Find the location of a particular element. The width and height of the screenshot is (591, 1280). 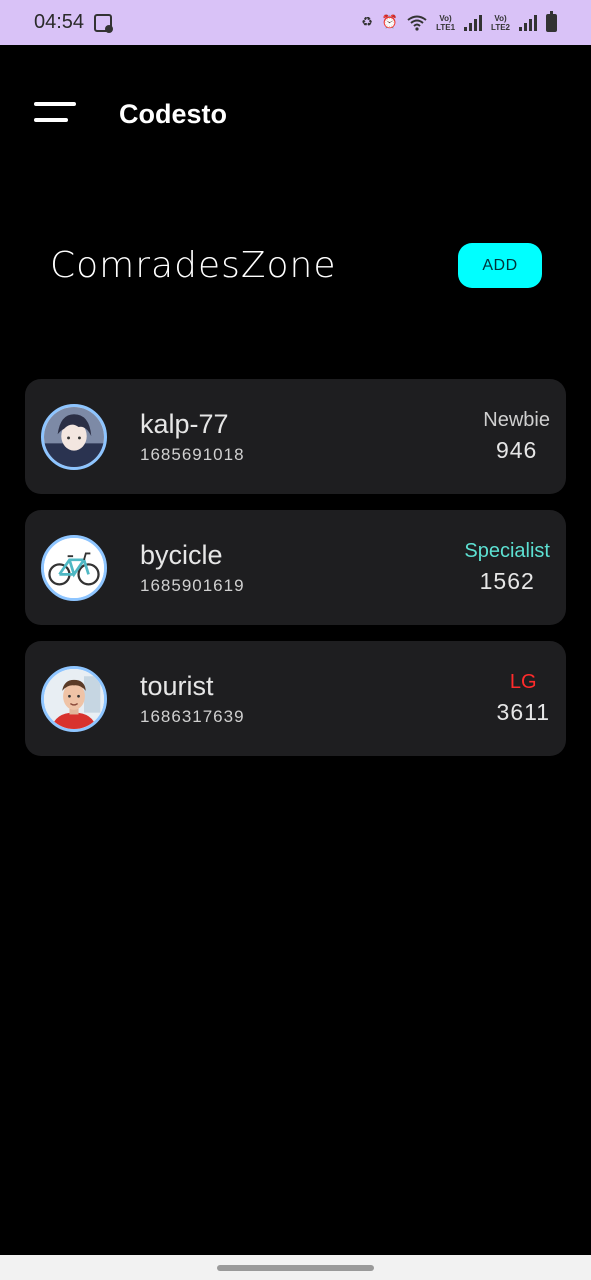

user-id: 1685901619 is located at coordinates (192, 585).